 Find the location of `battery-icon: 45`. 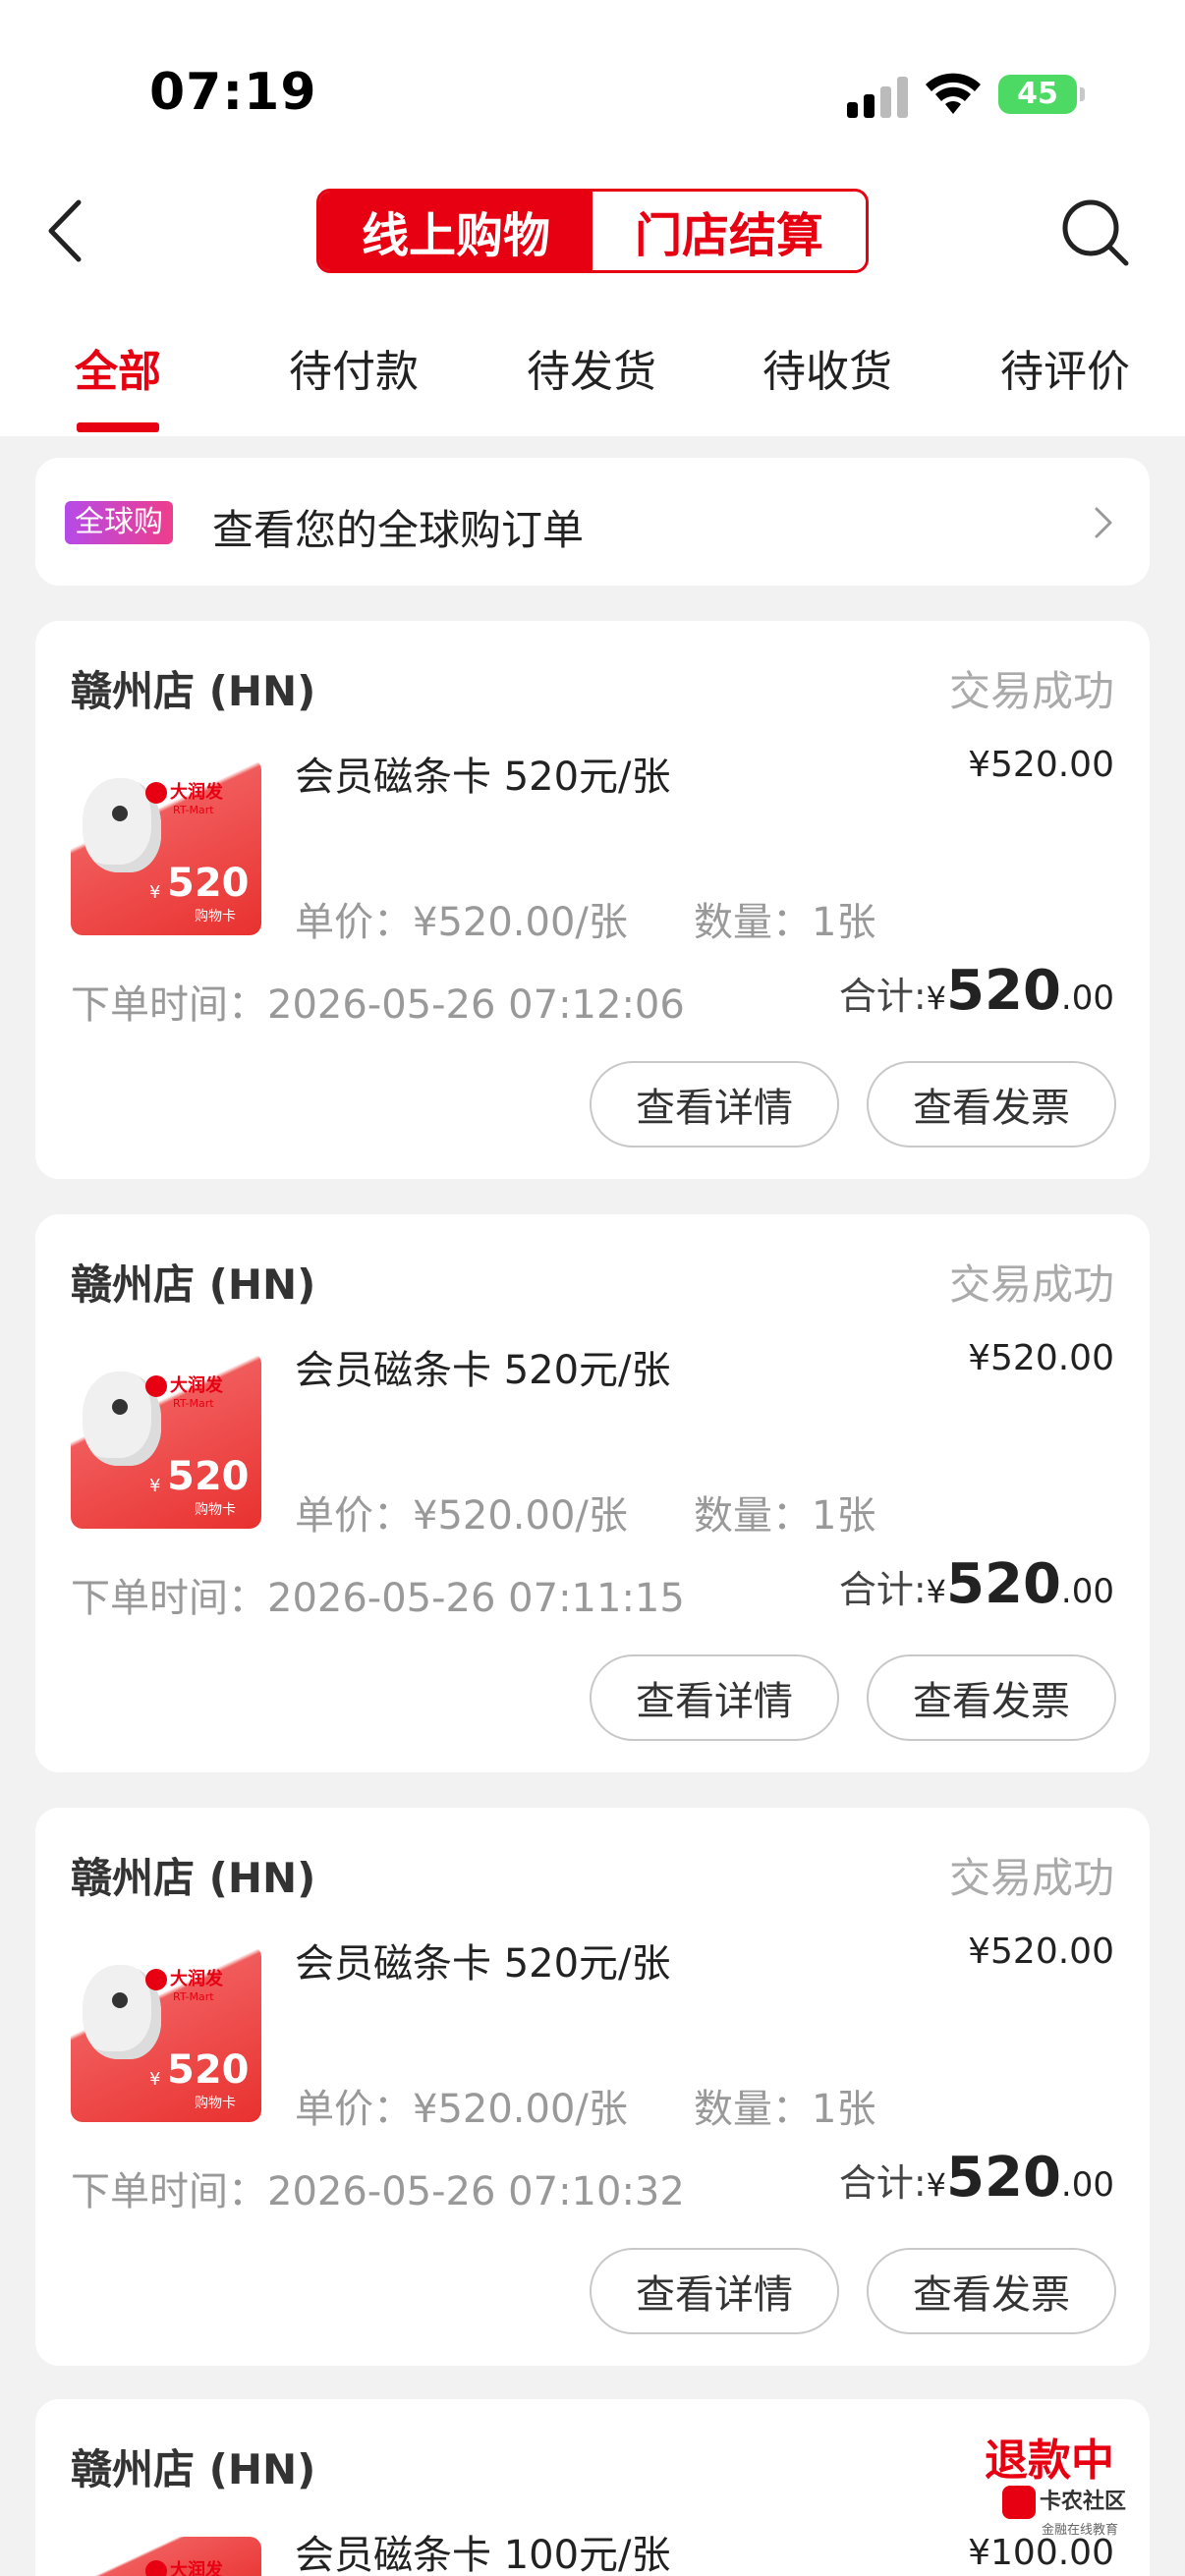

battery-icon: 45 is located at coordinates (1041, 94).